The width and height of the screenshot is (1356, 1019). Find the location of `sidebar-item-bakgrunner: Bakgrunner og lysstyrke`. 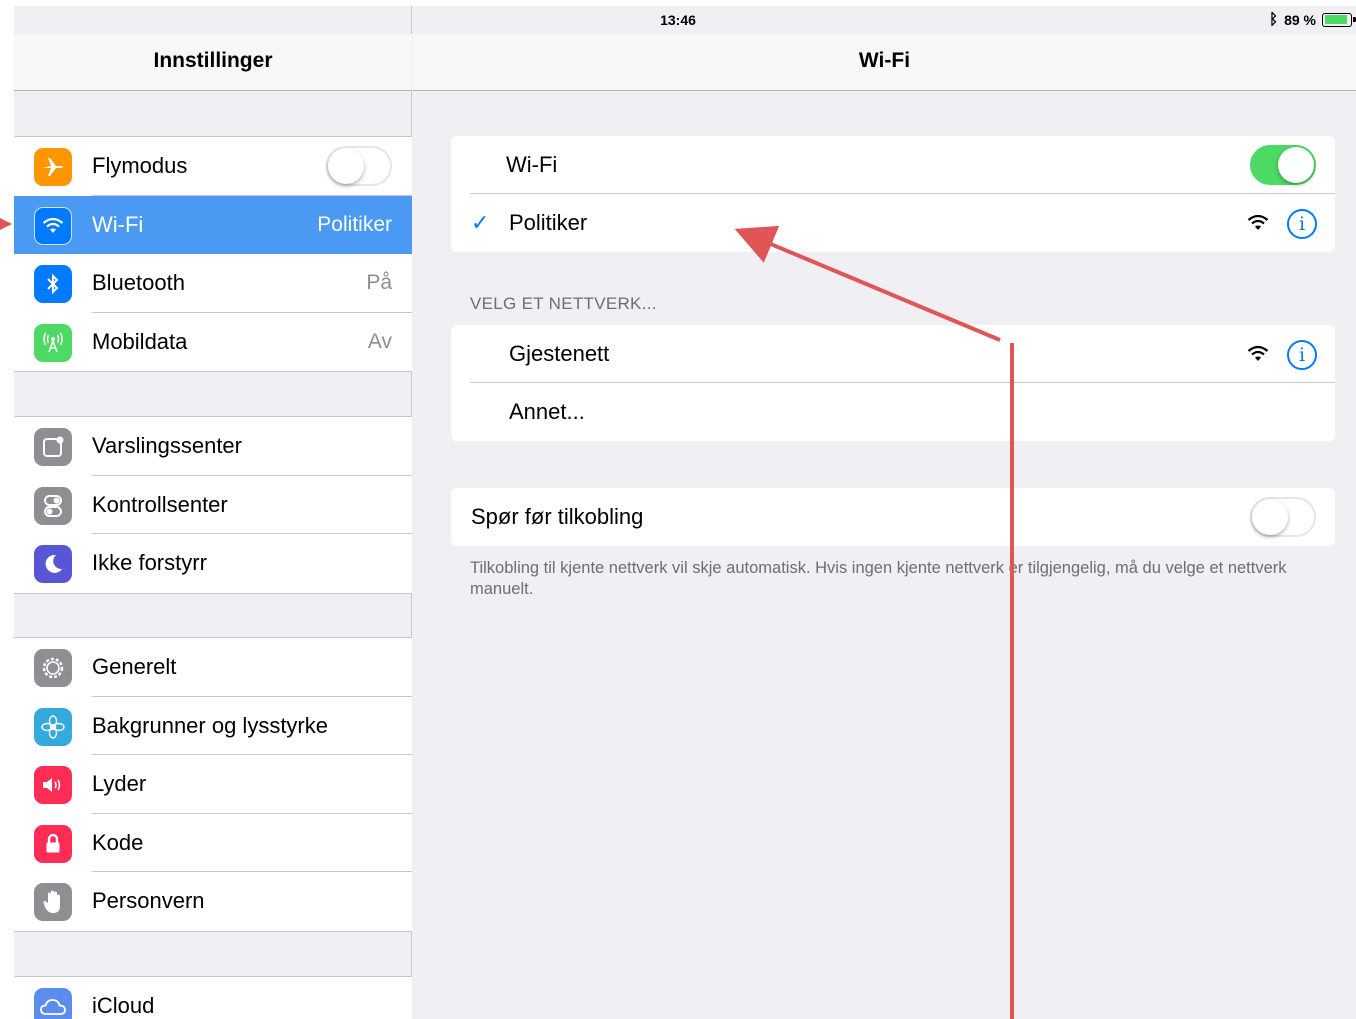

sidebar-item-bakgrunner: Bakgrunner og lysstyrke is located at coordinates (213, 726).